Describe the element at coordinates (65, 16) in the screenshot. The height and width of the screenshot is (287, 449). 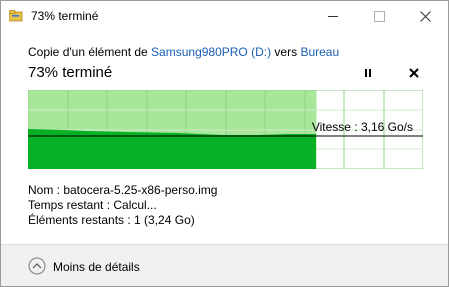
I see `window-title: 73% terminé` at that location.